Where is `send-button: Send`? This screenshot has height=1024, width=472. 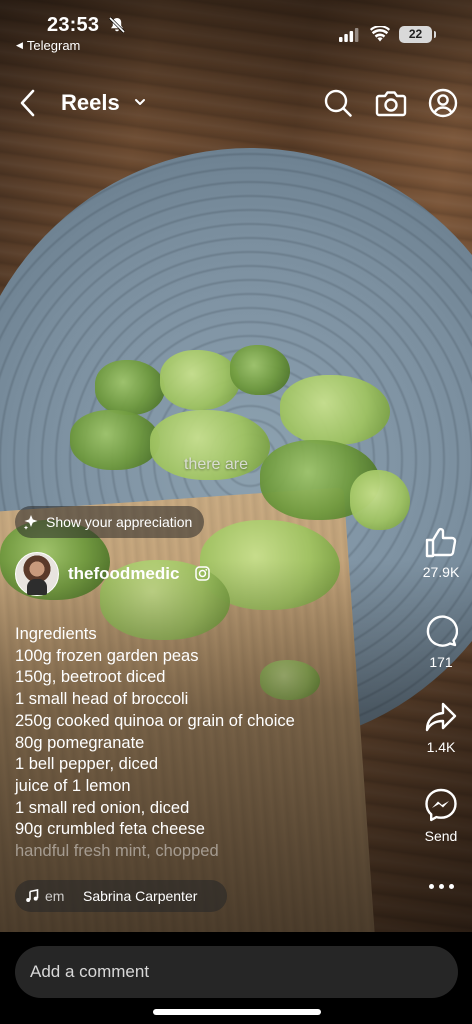
send-button: Send is located at coordinates (441, 816).